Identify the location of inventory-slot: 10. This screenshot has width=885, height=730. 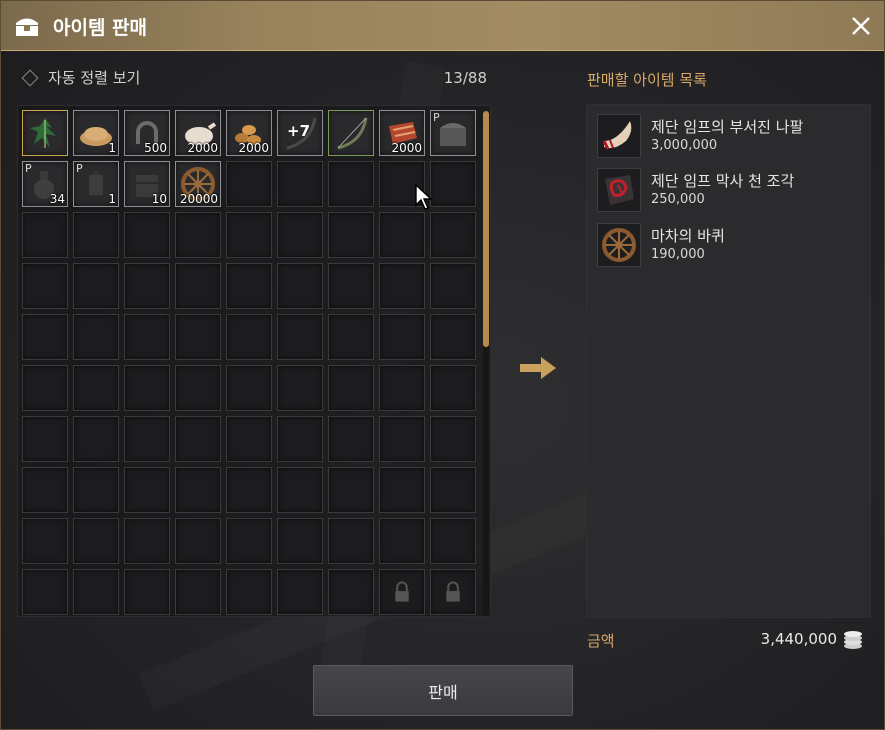
(147, 184).